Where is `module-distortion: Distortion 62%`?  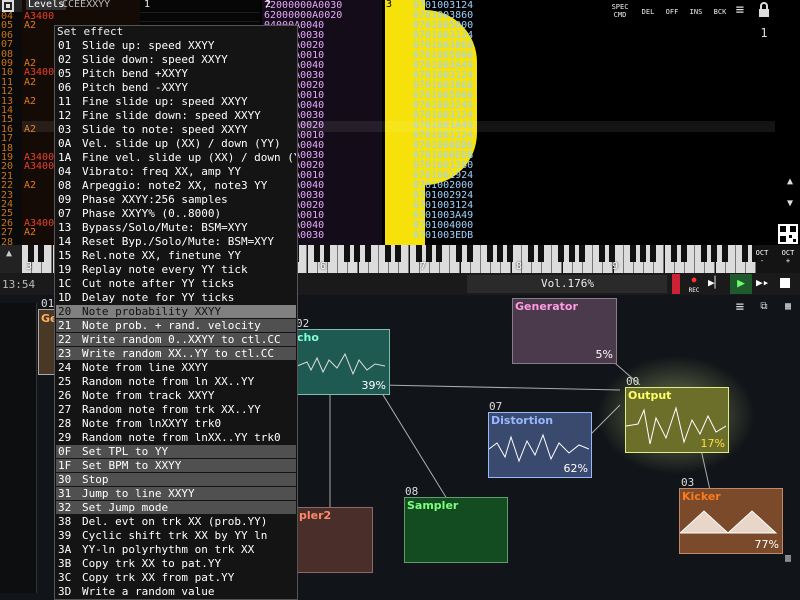 module-distortion: Distortion 62% is located at coordinates (540, 445).